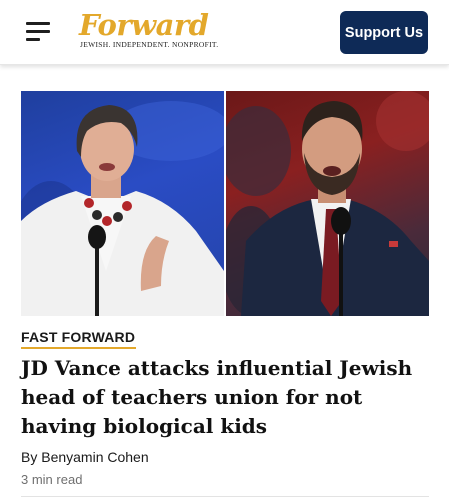 This screenshot has width=449, height=500. I want to click on logo-tagline: JEWISH. INDEPENDENT. NONPROFIT., so click(149, 44).